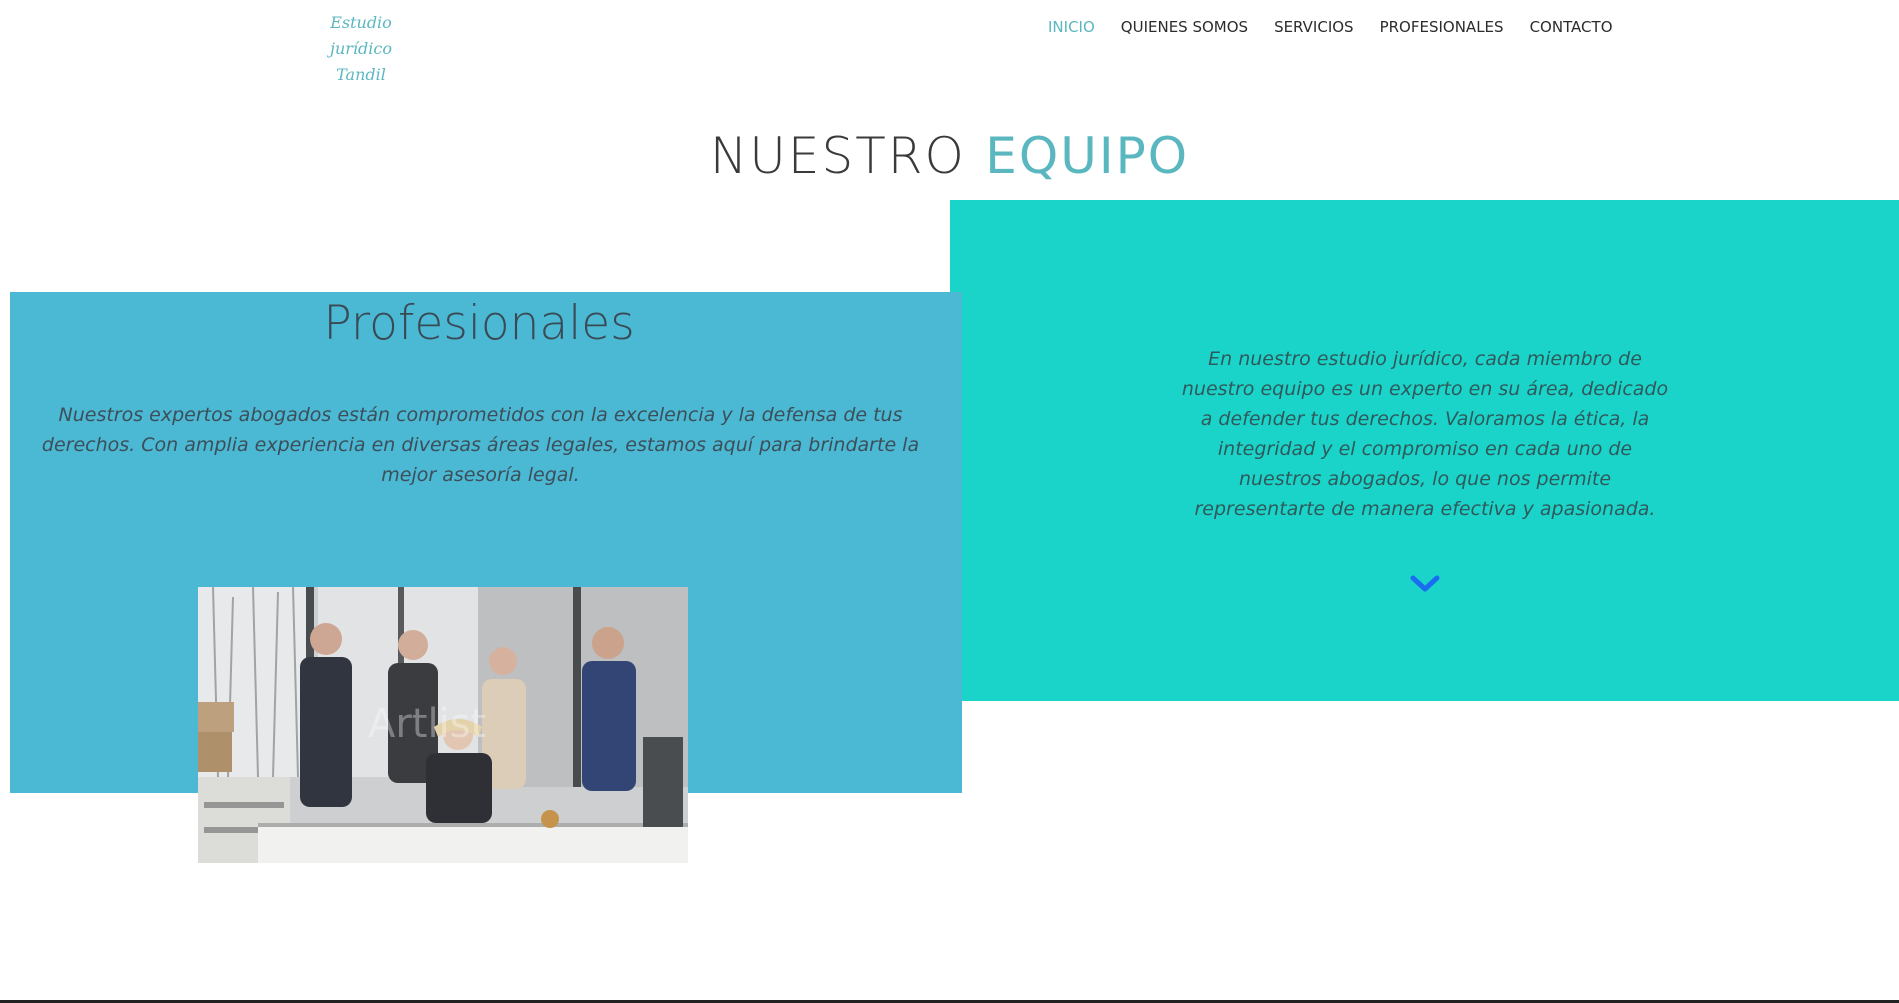 The height and width of the screenshot is (1003, 1899). Describe the element at coordinates (1425, 584) in the screenshot. I see `chevron-down-icon` at that location.